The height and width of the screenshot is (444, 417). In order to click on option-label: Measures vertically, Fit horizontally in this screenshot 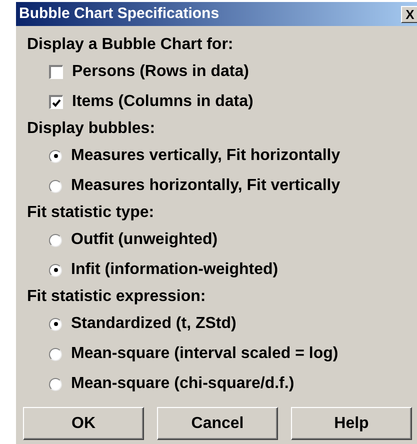, I will do `click(205, 156)`.